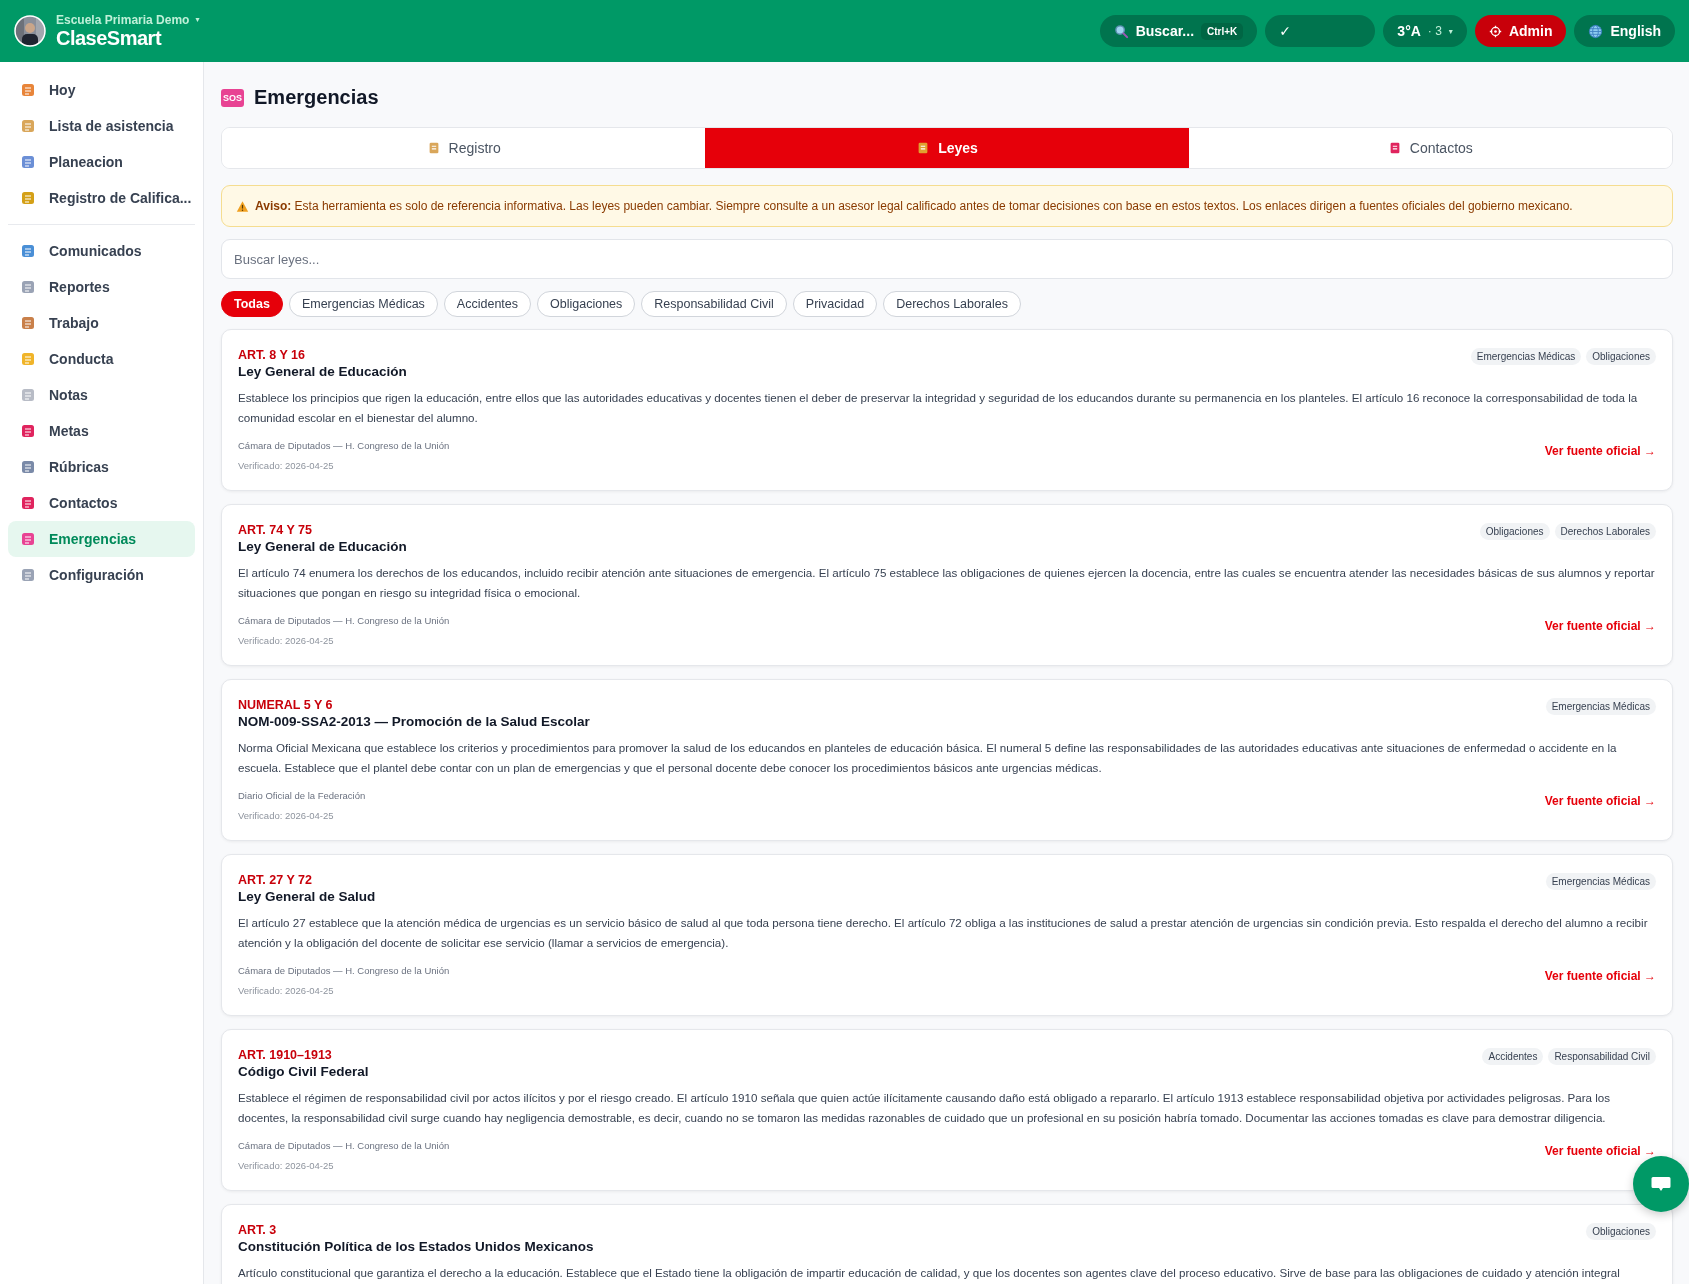  I want to click on language-button: English, so click(1624, 31).